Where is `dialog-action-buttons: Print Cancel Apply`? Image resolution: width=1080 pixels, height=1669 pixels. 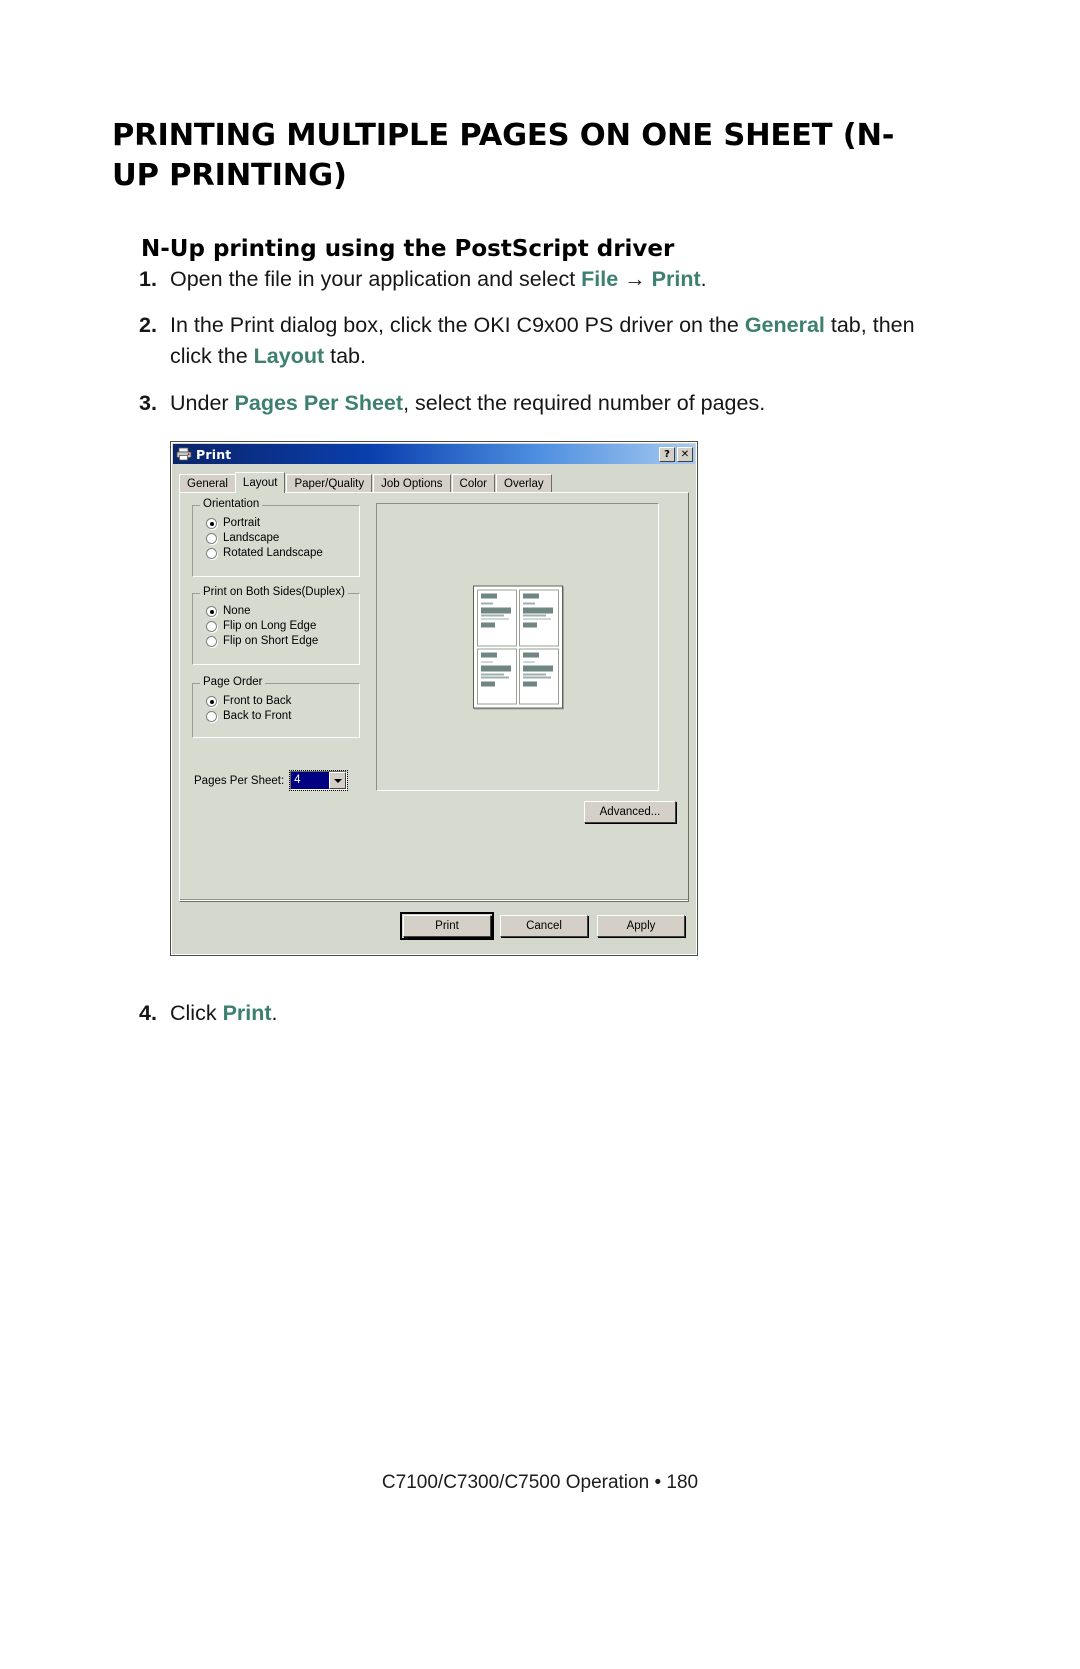 dialog-action-buttons: Print Cancel Apply is located at coordinates (542, 926).